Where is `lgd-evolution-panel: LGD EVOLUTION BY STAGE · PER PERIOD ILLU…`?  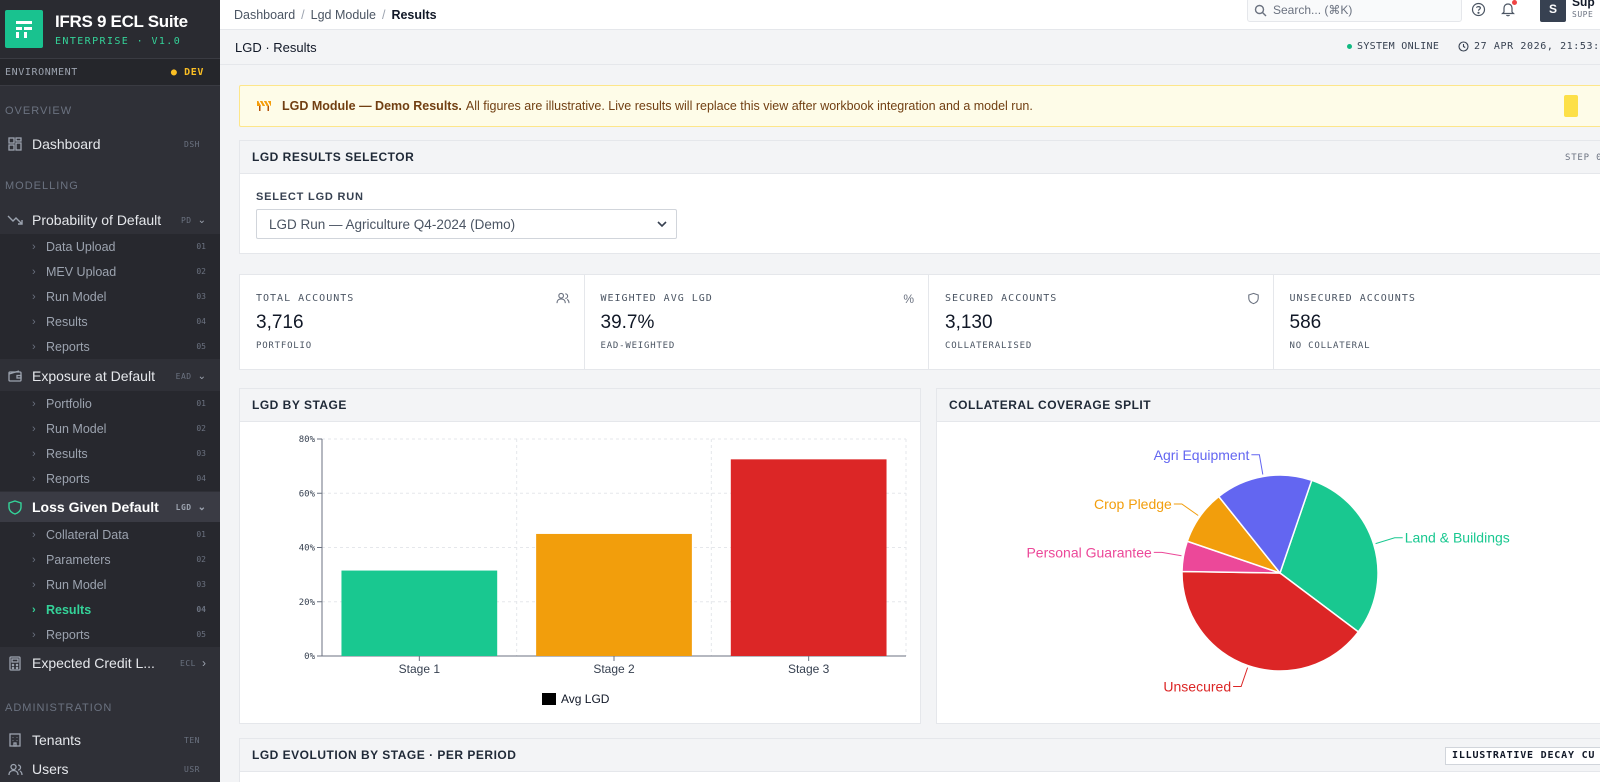 lgd-evolution-panel: LGD EVOLUTION BY STAGE · PER PERIOD ILLU… is located at coordinates (919, 760).